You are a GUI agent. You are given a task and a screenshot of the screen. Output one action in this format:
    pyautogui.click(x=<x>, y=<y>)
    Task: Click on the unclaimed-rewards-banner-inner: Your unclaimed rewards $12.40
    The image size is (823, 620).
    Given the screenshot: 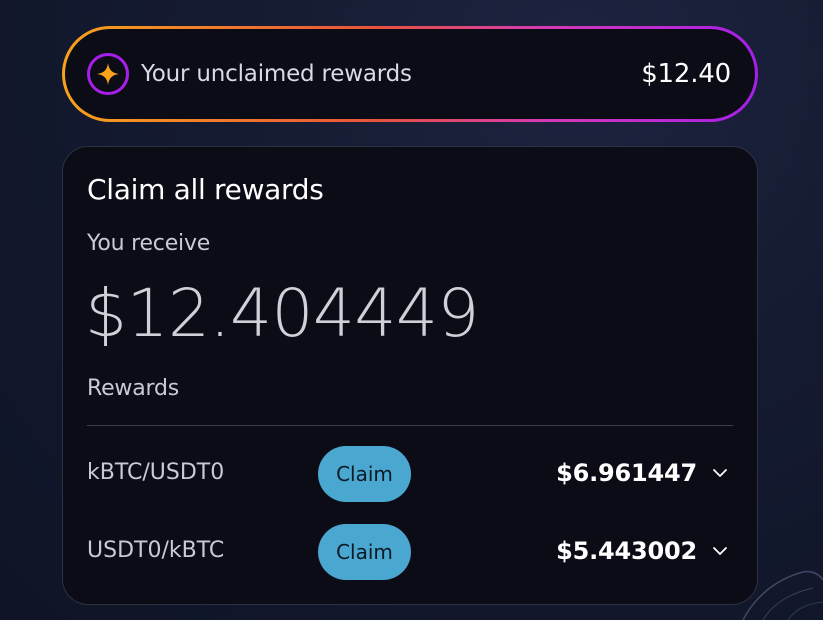 What is the action you would take?
    pyautogui.click(x=410, y=74)
    